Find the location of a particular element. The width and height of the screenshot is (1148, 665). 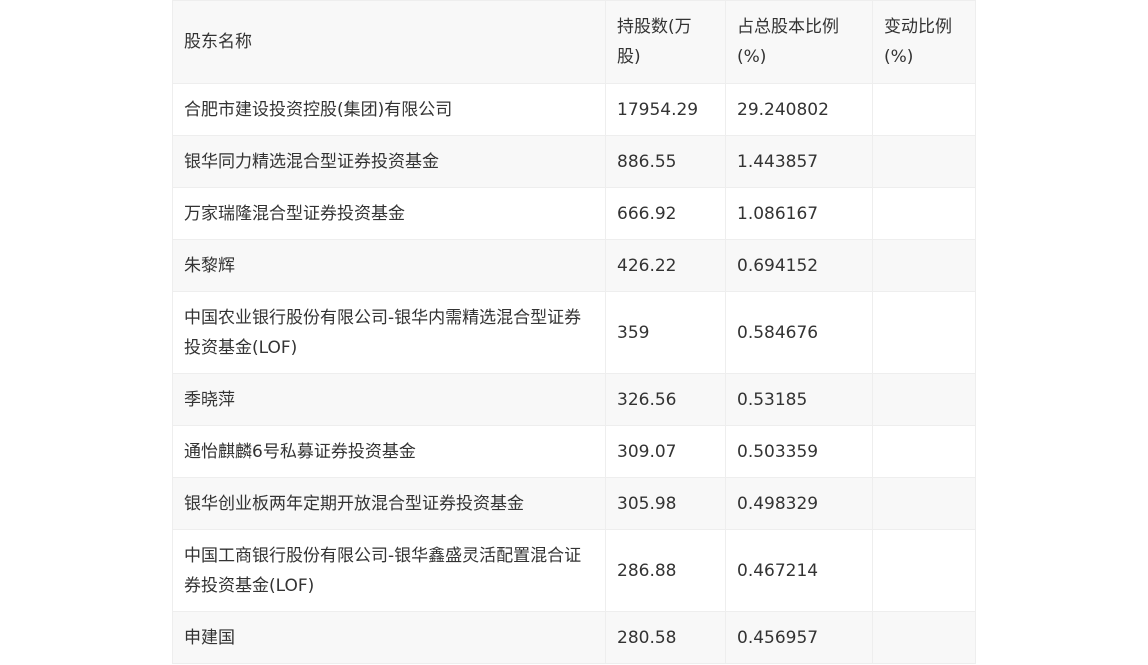

table-row: 通怡麒麟6号私募证券投资基金 309.07 0.503359 is located at coordinates (574, 451).